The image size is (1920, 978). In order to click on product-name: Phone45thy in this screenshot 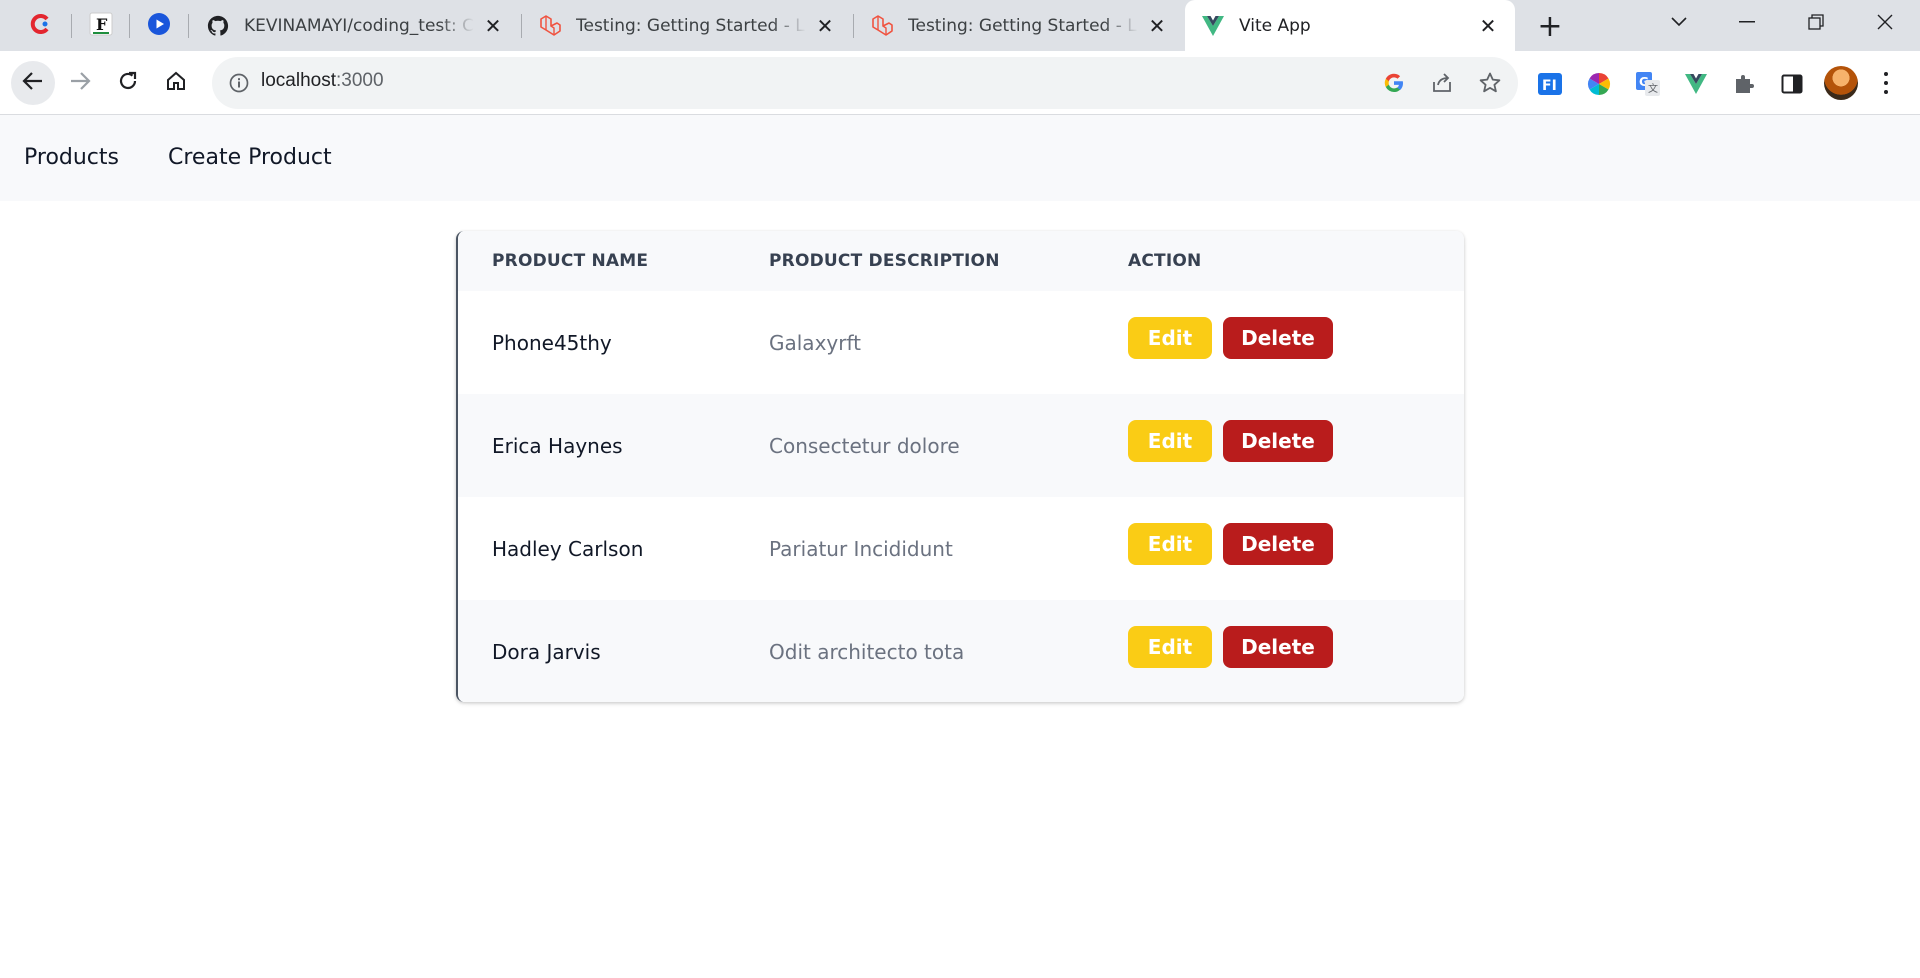, I will do `click(552, 343)`.